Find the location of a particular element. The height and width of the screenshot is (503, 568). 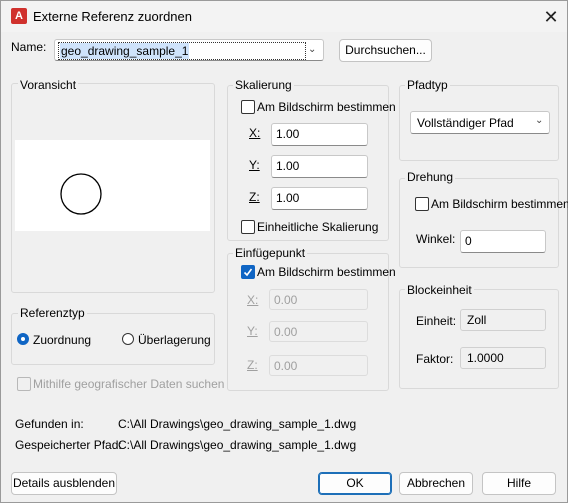

found-in-label: Gefunden in: is located at coordinates (49, 424).